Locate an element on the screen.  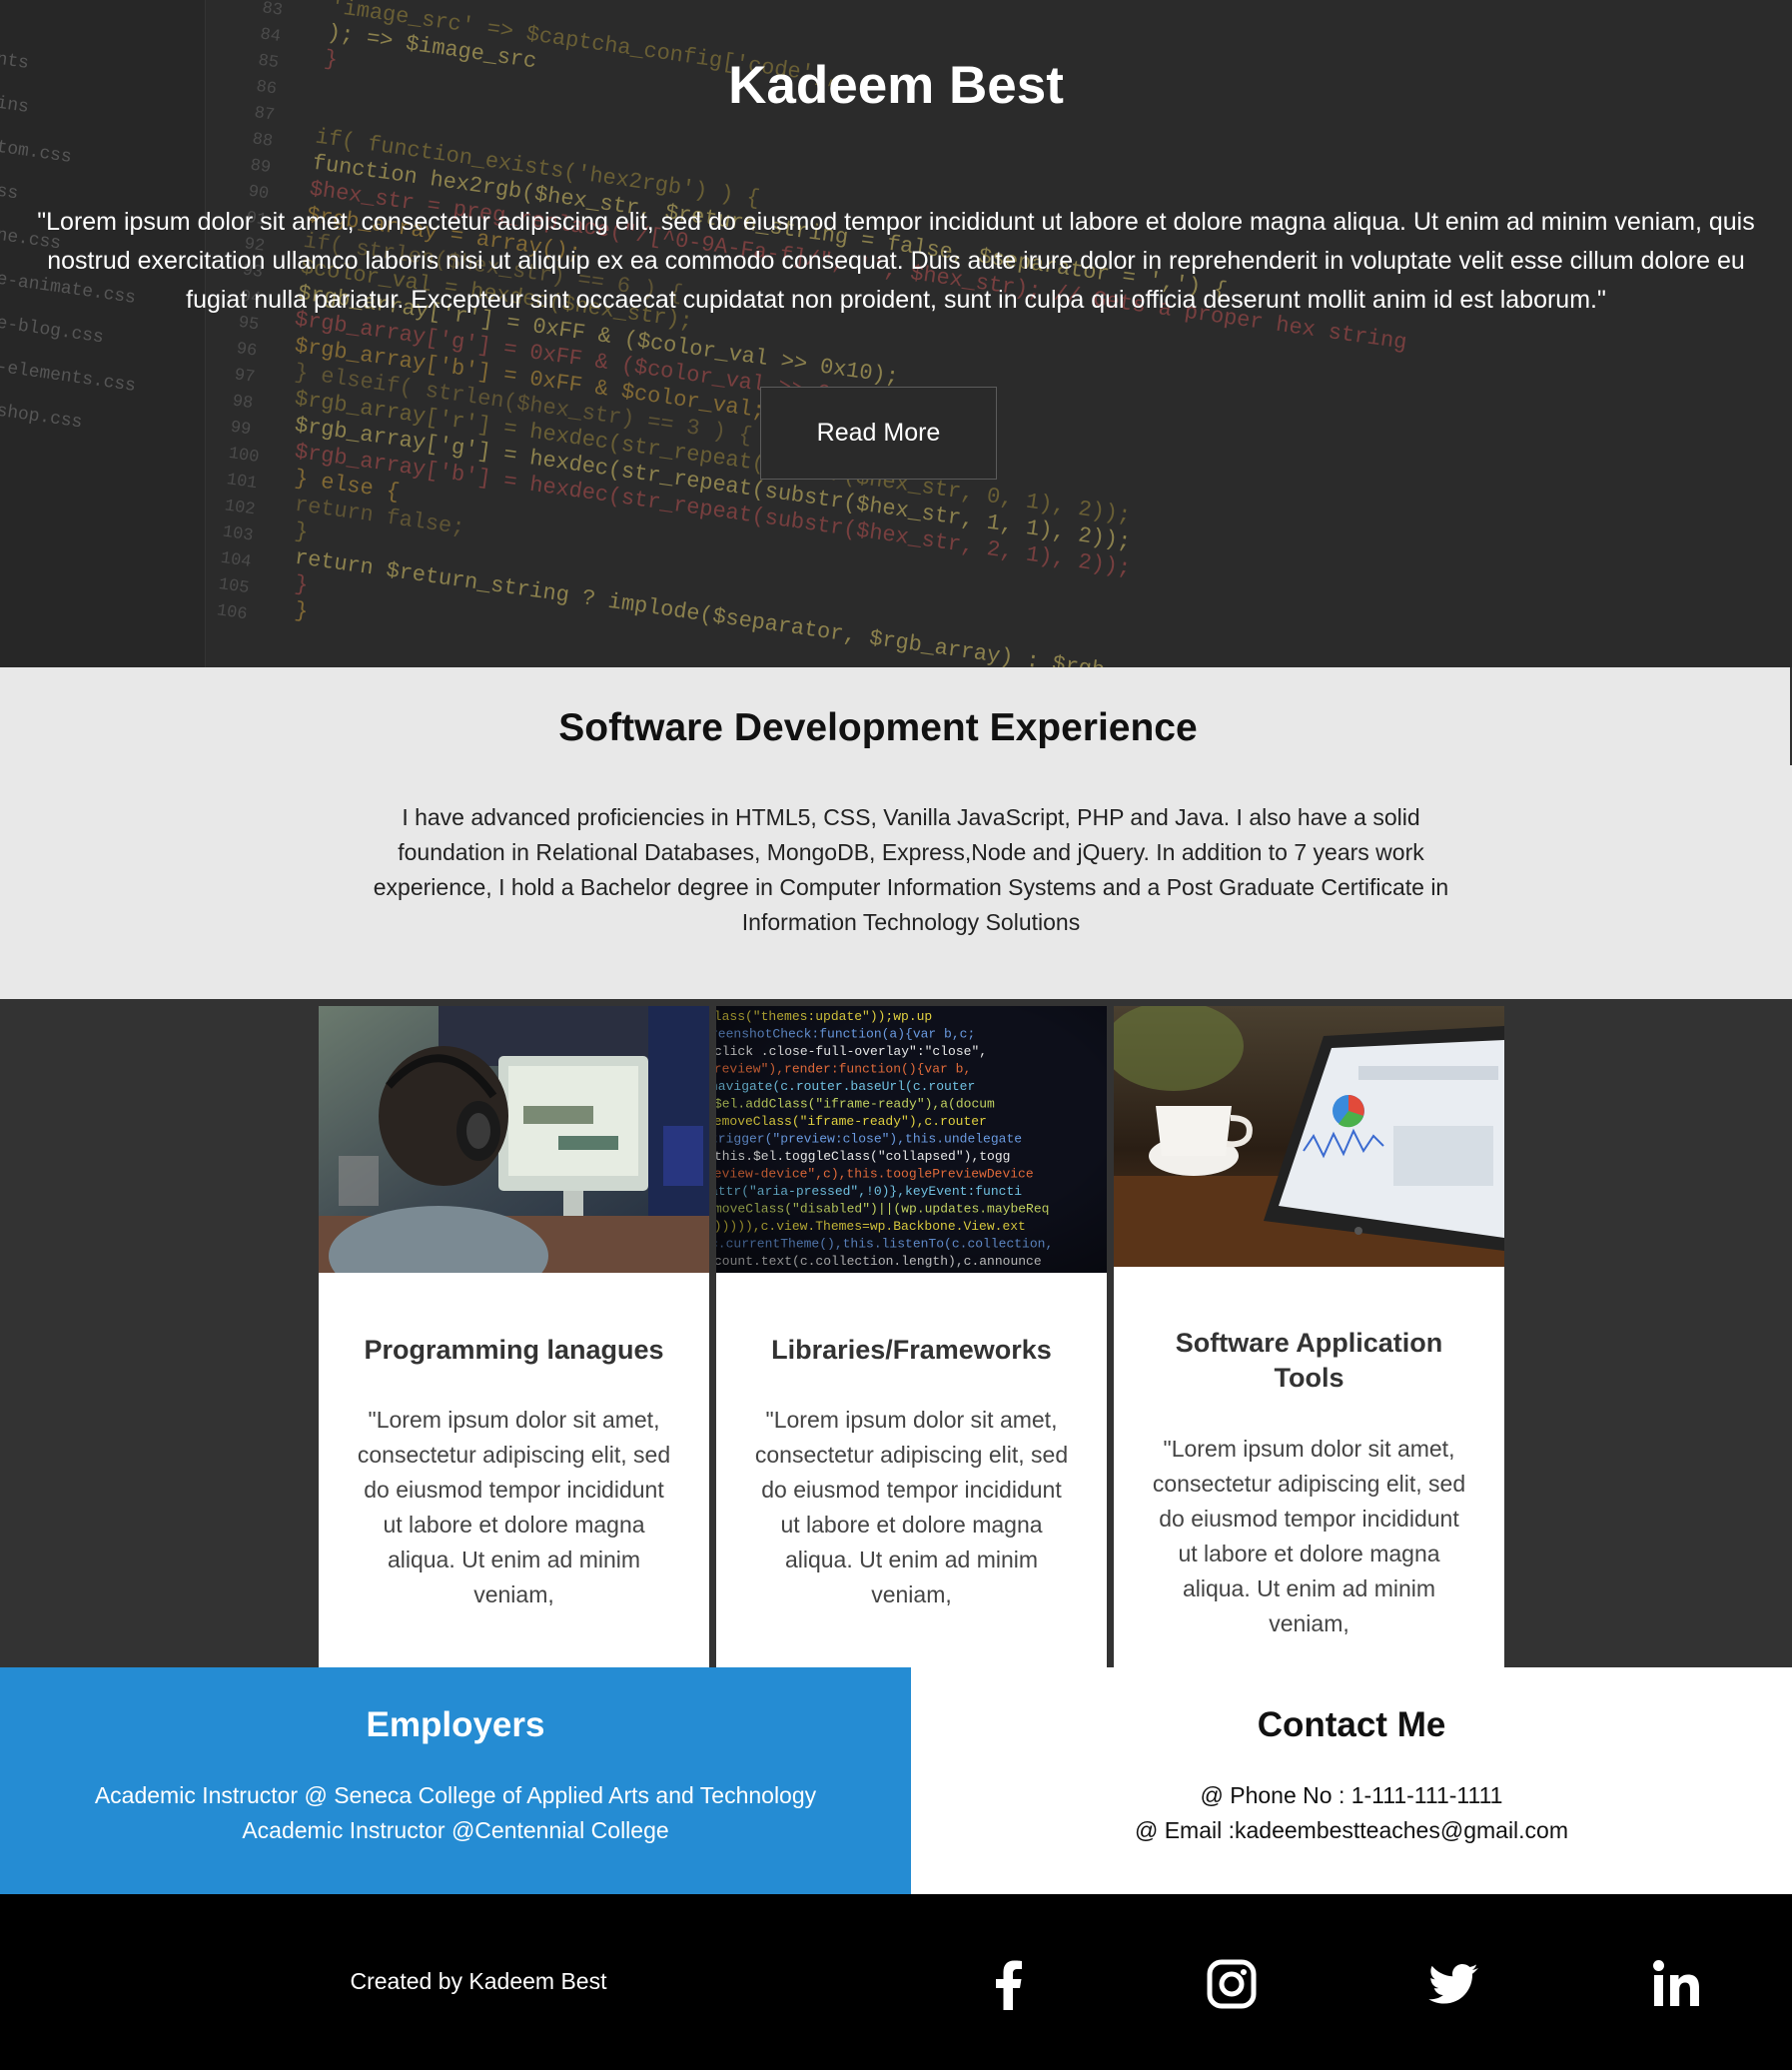
person-at-computer-image is located at coordinates (514, 1139).